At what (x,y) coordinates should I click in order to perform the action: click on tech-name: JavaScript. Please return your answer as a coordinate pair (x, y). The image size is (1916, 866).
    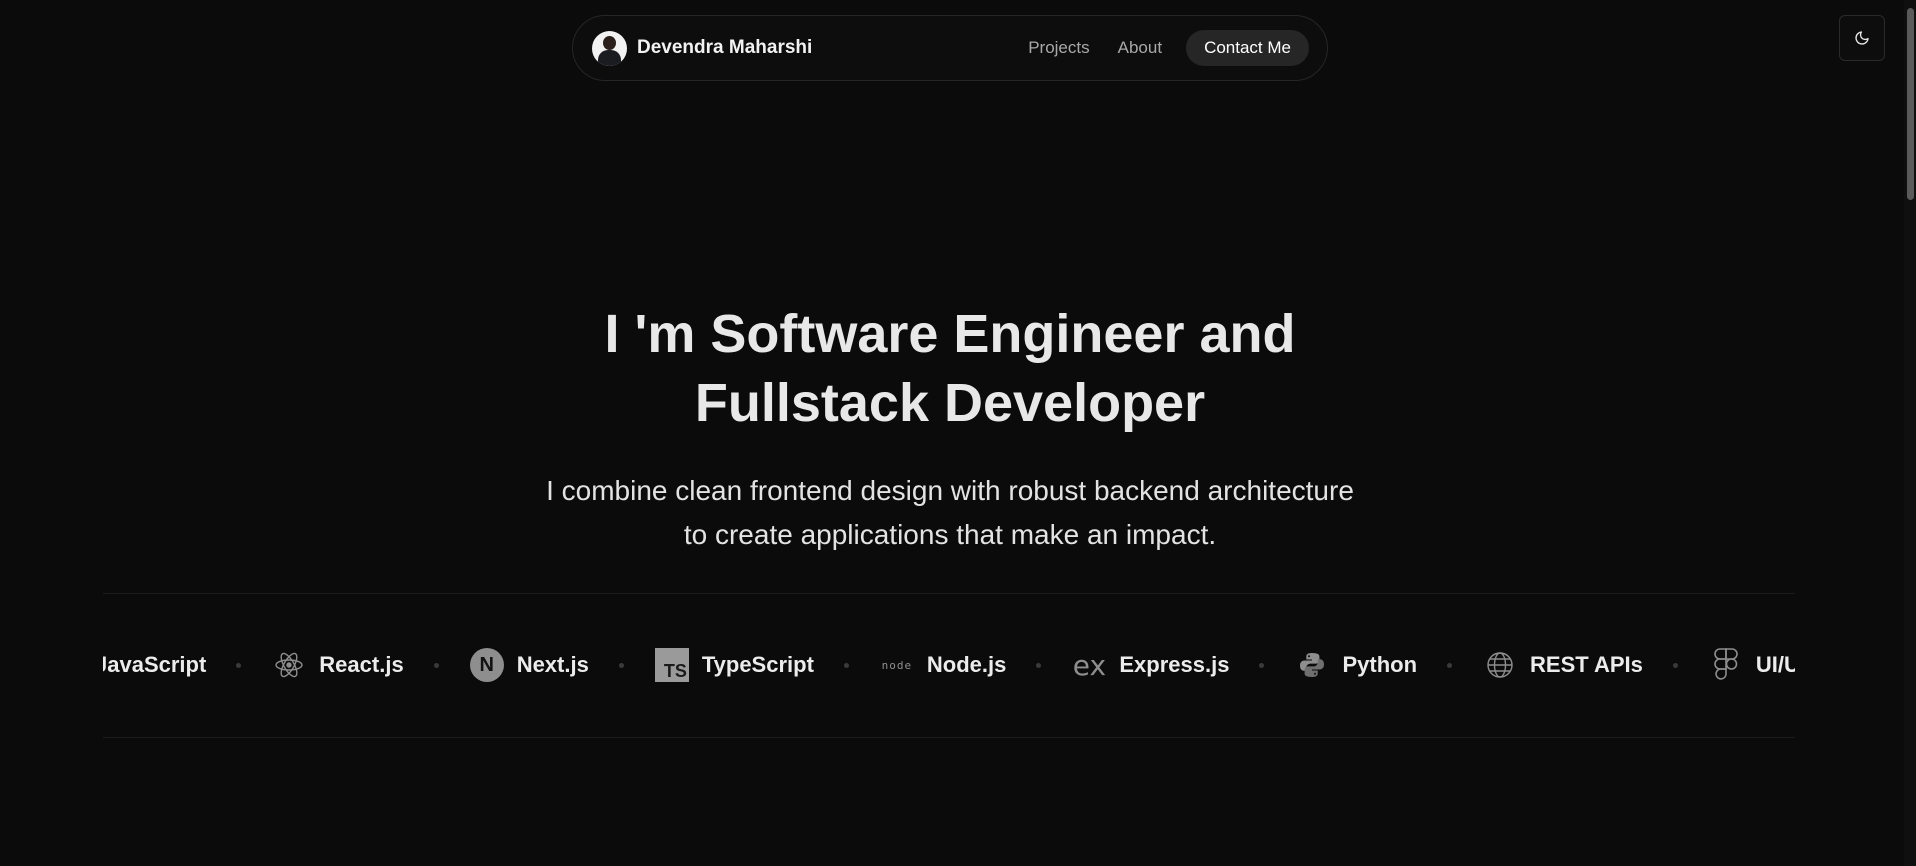
    Looking at the image, I should click on (155, 664).